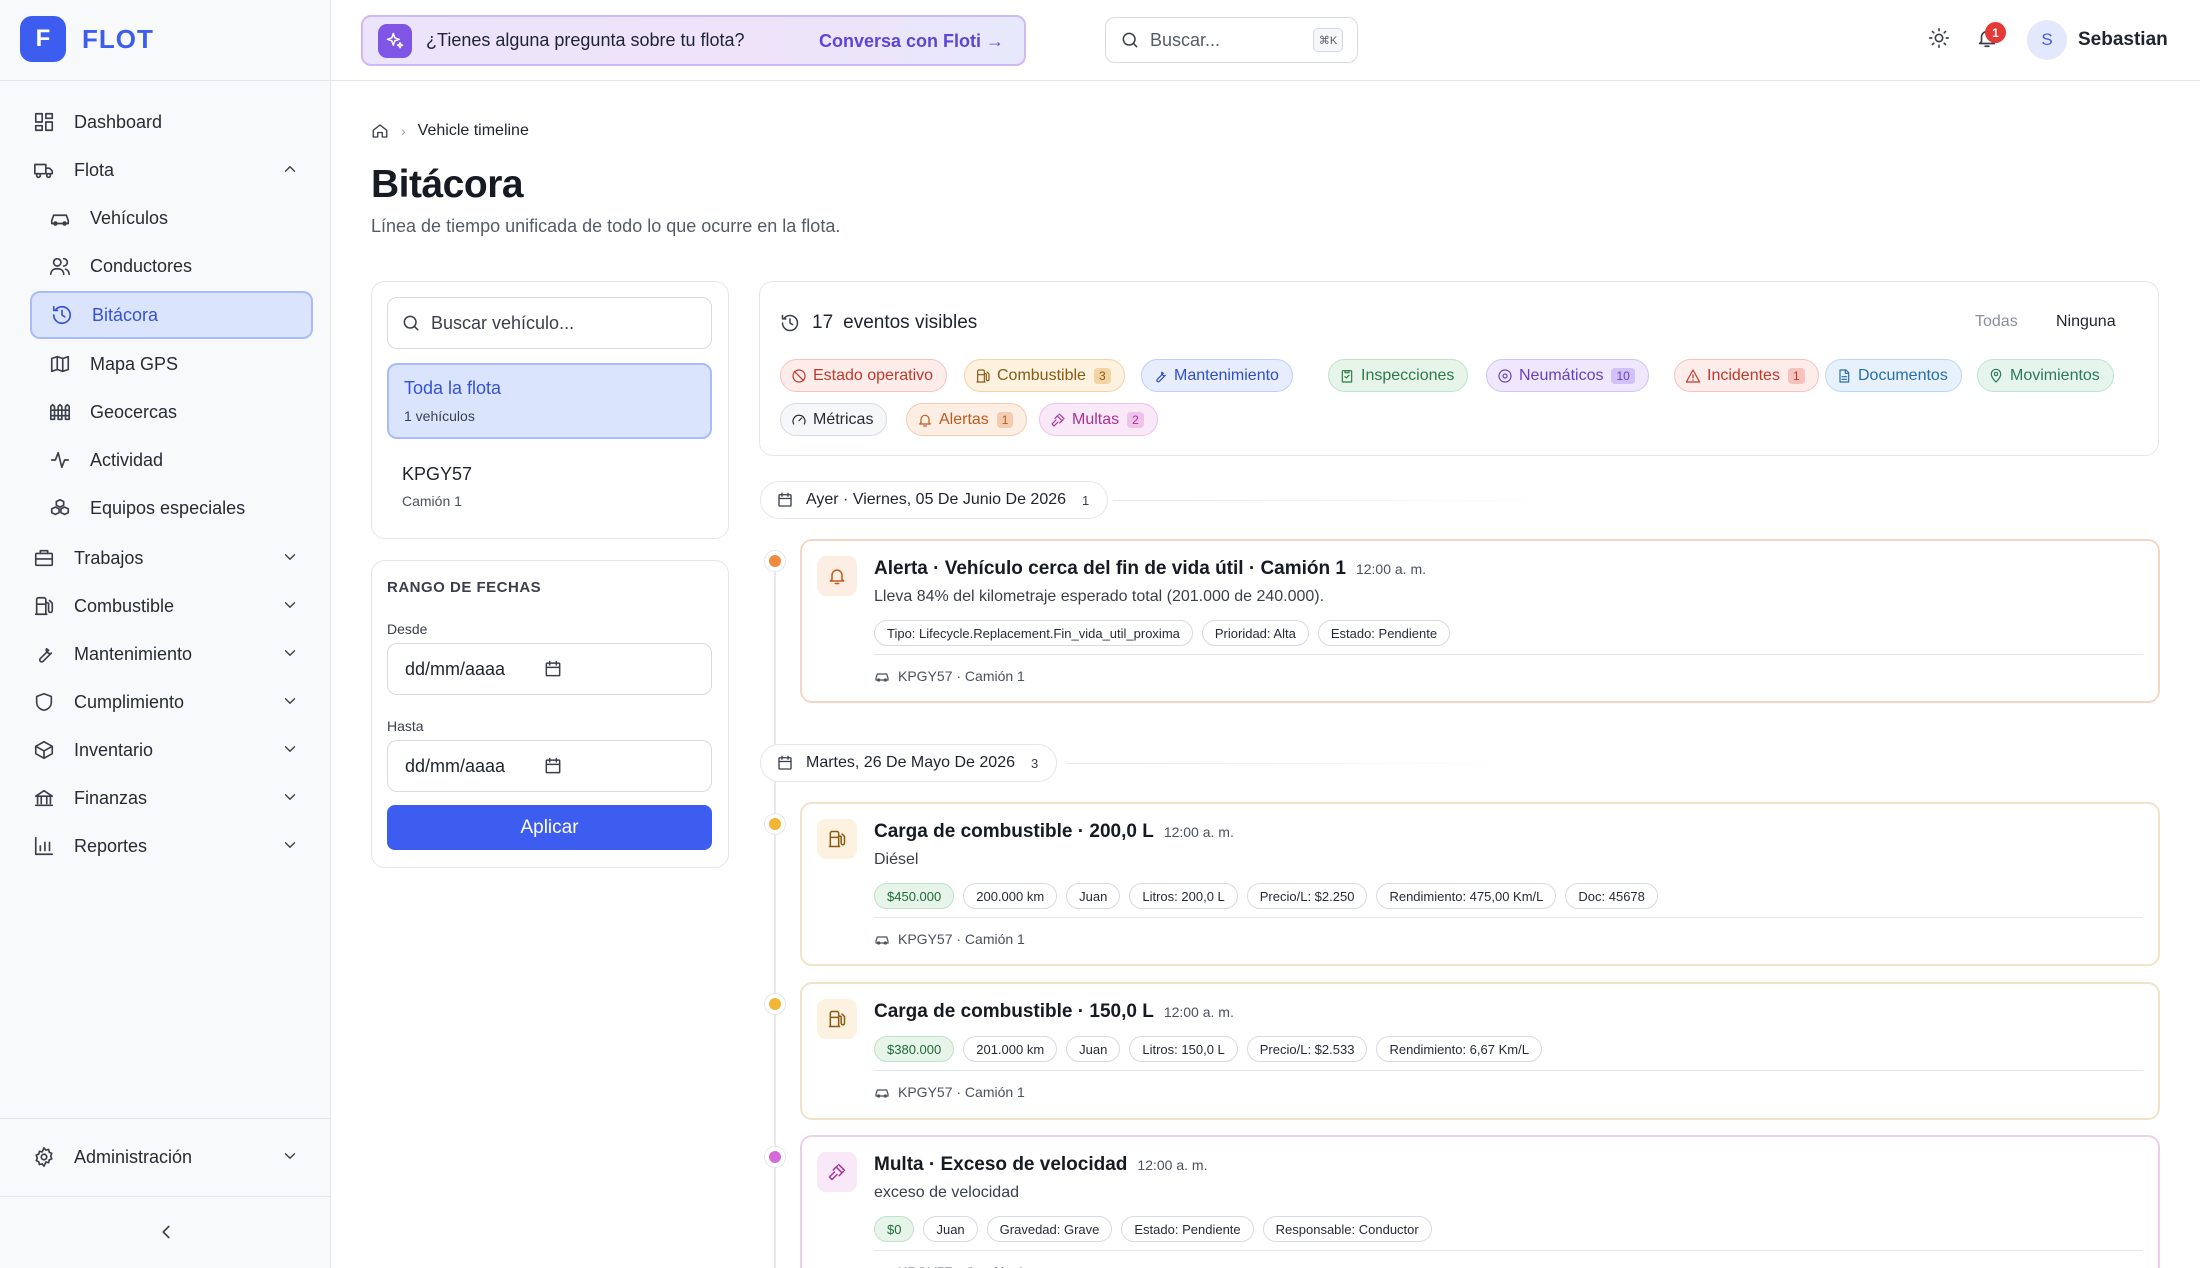 The height and width of the screenshot is (1268, 2200). What do you see at coordinates (171, 266) in the screenshot?
I see `sidebar-item-conductores: Conductores` at bounding box center [171, 266].